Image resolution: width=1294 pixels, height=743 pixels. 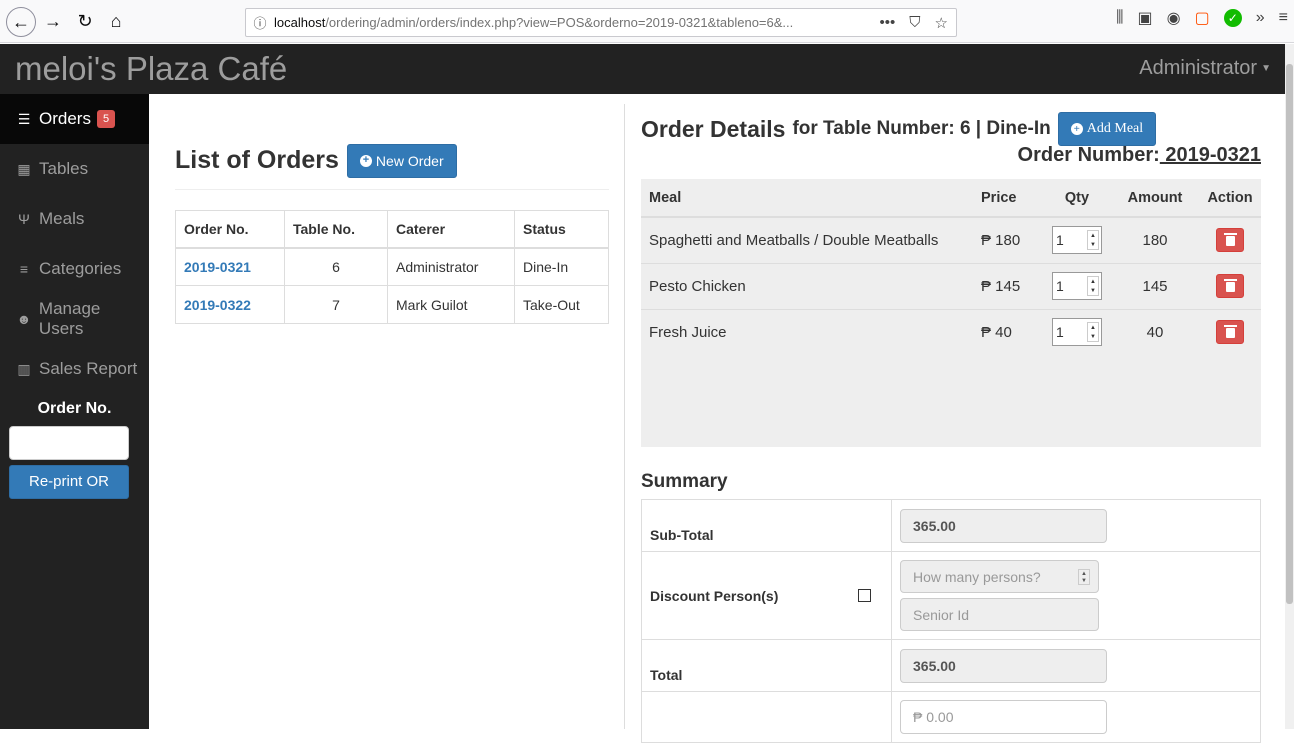 What do you see at coordinates (766, 525) in the screenshot?
I see `subtotal-label: Sub-Total` at bounding box center [766, 525].